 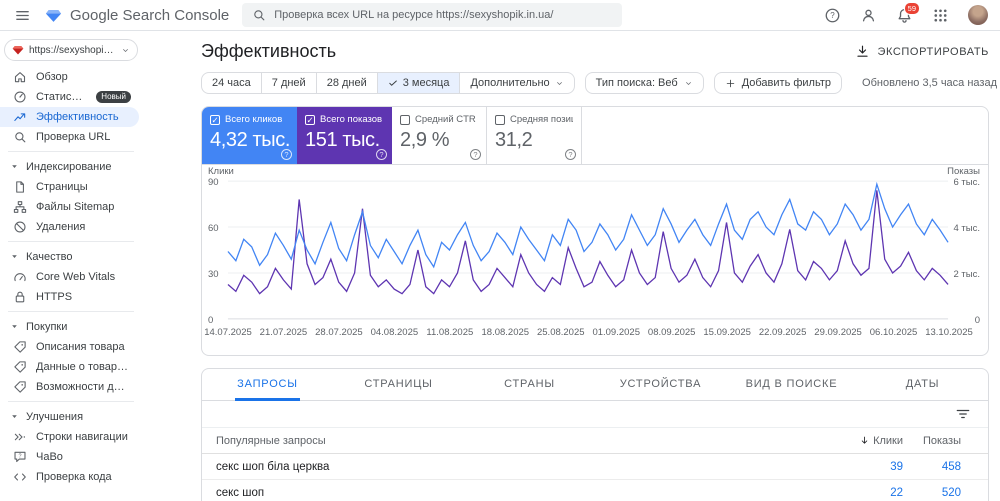 What do you see at coordinates (20, 227) in the screenshot?
I see `removal-icon` at bounding box center [20, 227].